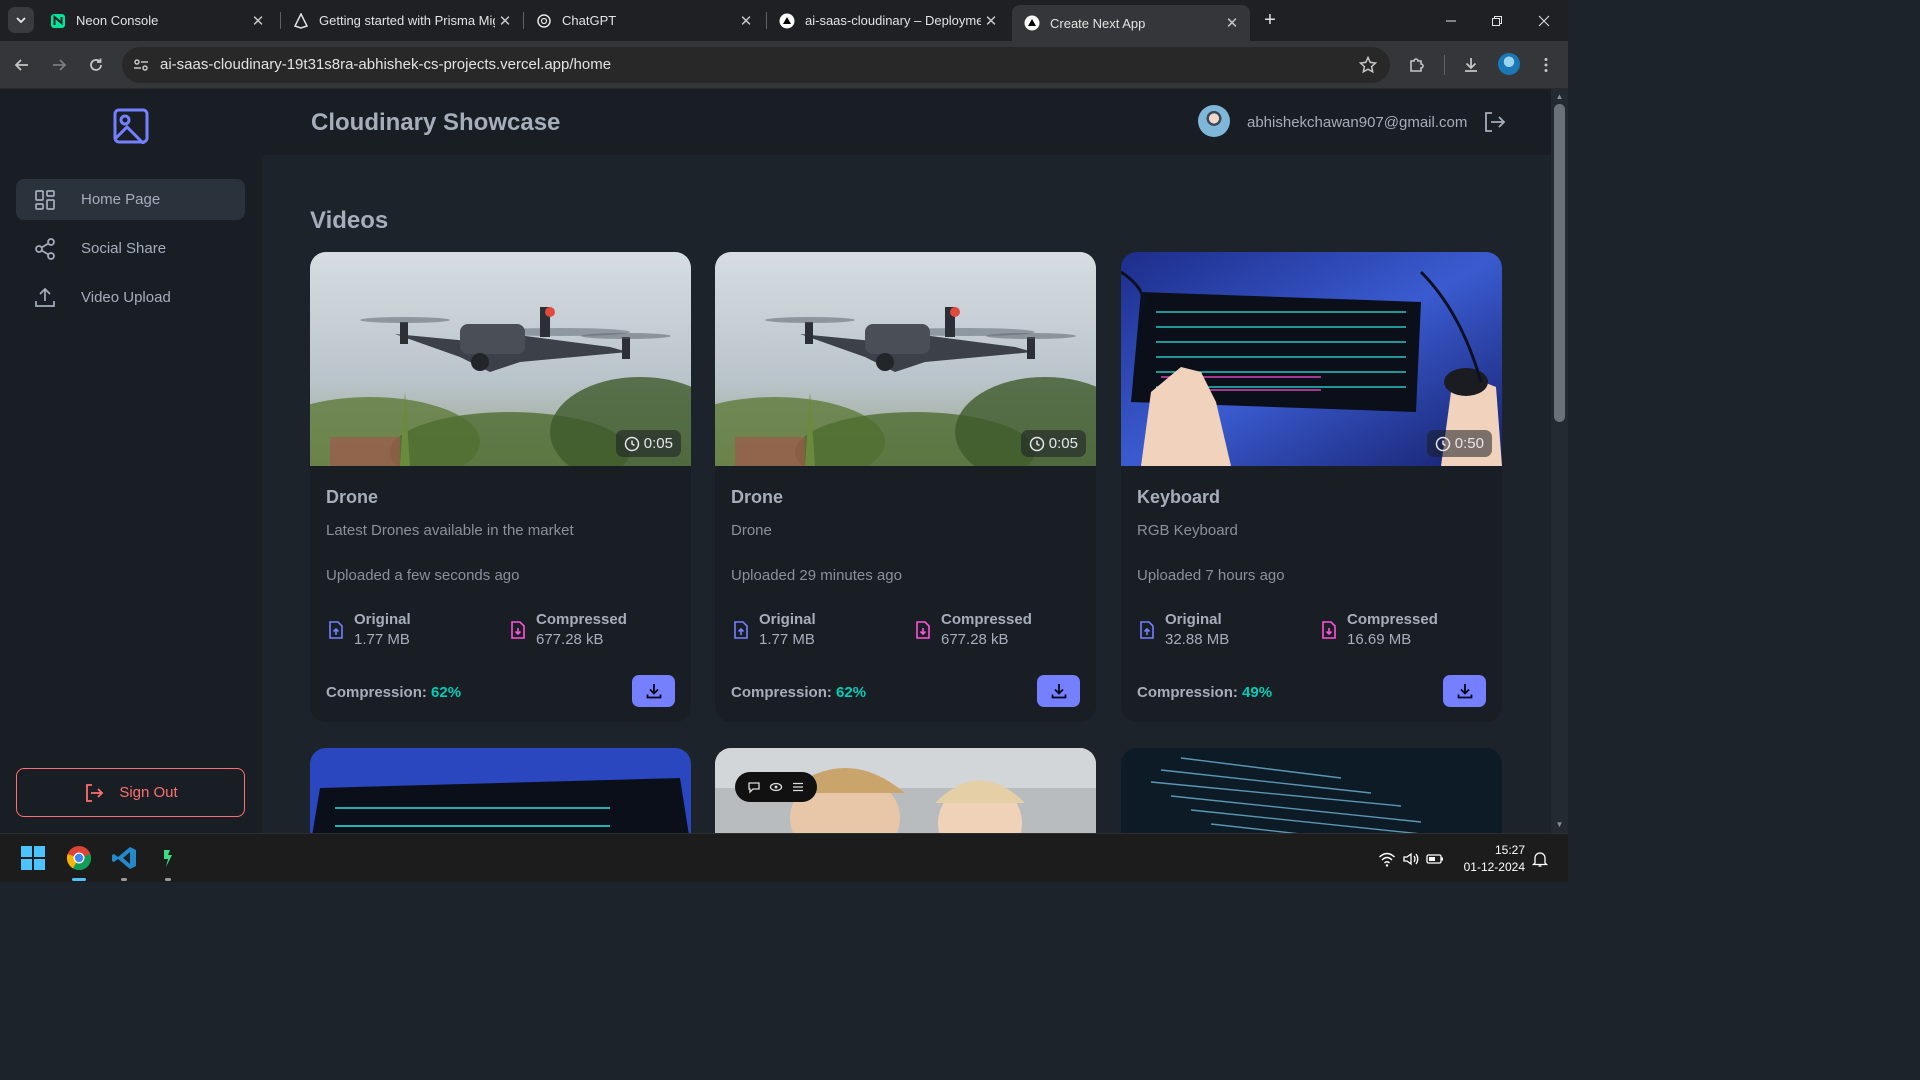 The image size is (1920, 1080). What do you see at coordinates (157, 20) in the screenshot?
I see `tab-neon-console: Neon Console ✕` at bounding box center [157, 20].